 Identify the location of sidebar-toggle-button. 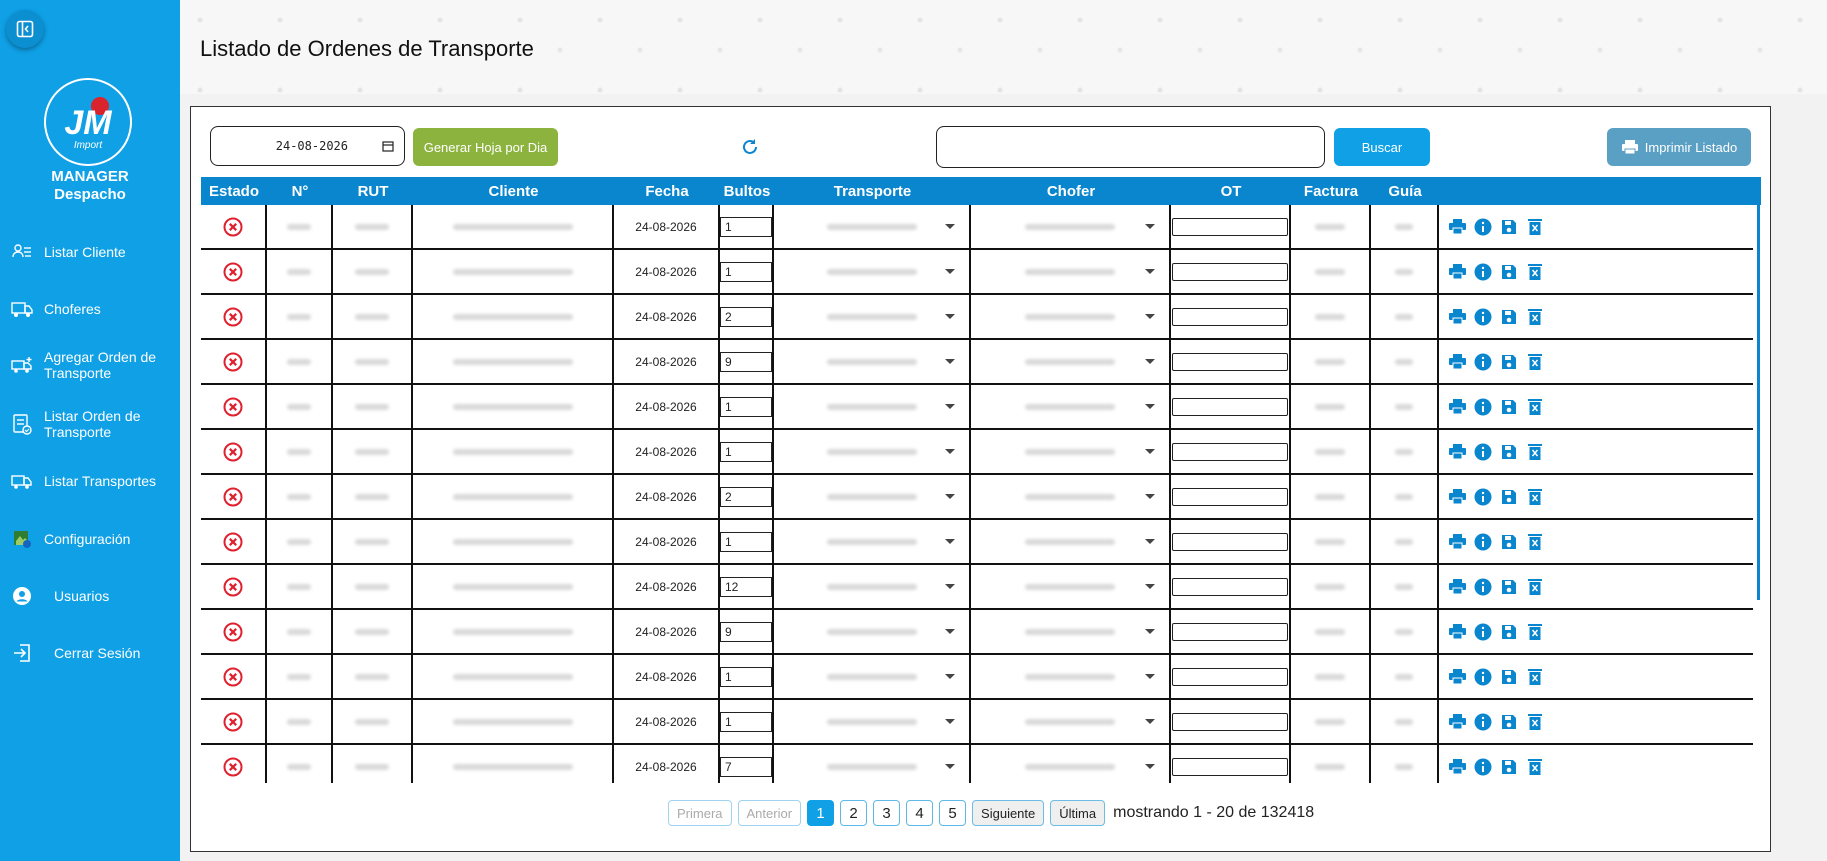
(25, 29).